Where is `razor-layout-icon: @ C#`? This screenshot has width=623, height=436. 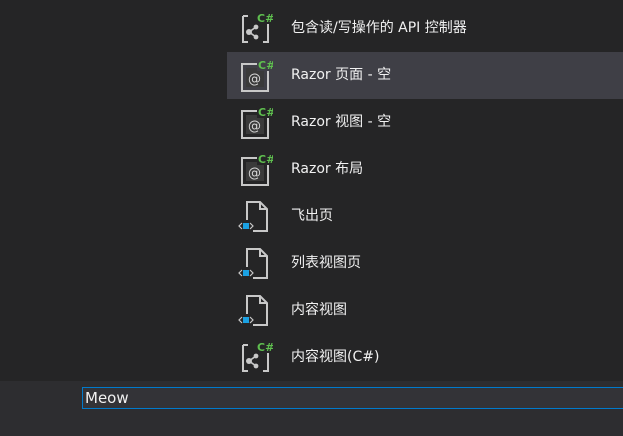 razor-layout-icon: @ C# is located at coordinates (256, 170).